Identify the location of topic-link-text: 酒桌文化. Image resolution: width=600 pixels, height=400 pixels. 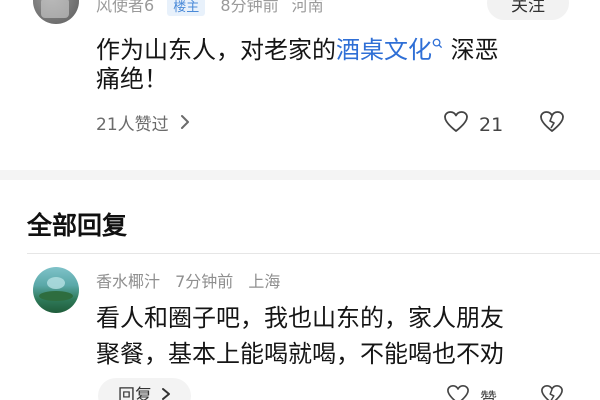
(384, 50).